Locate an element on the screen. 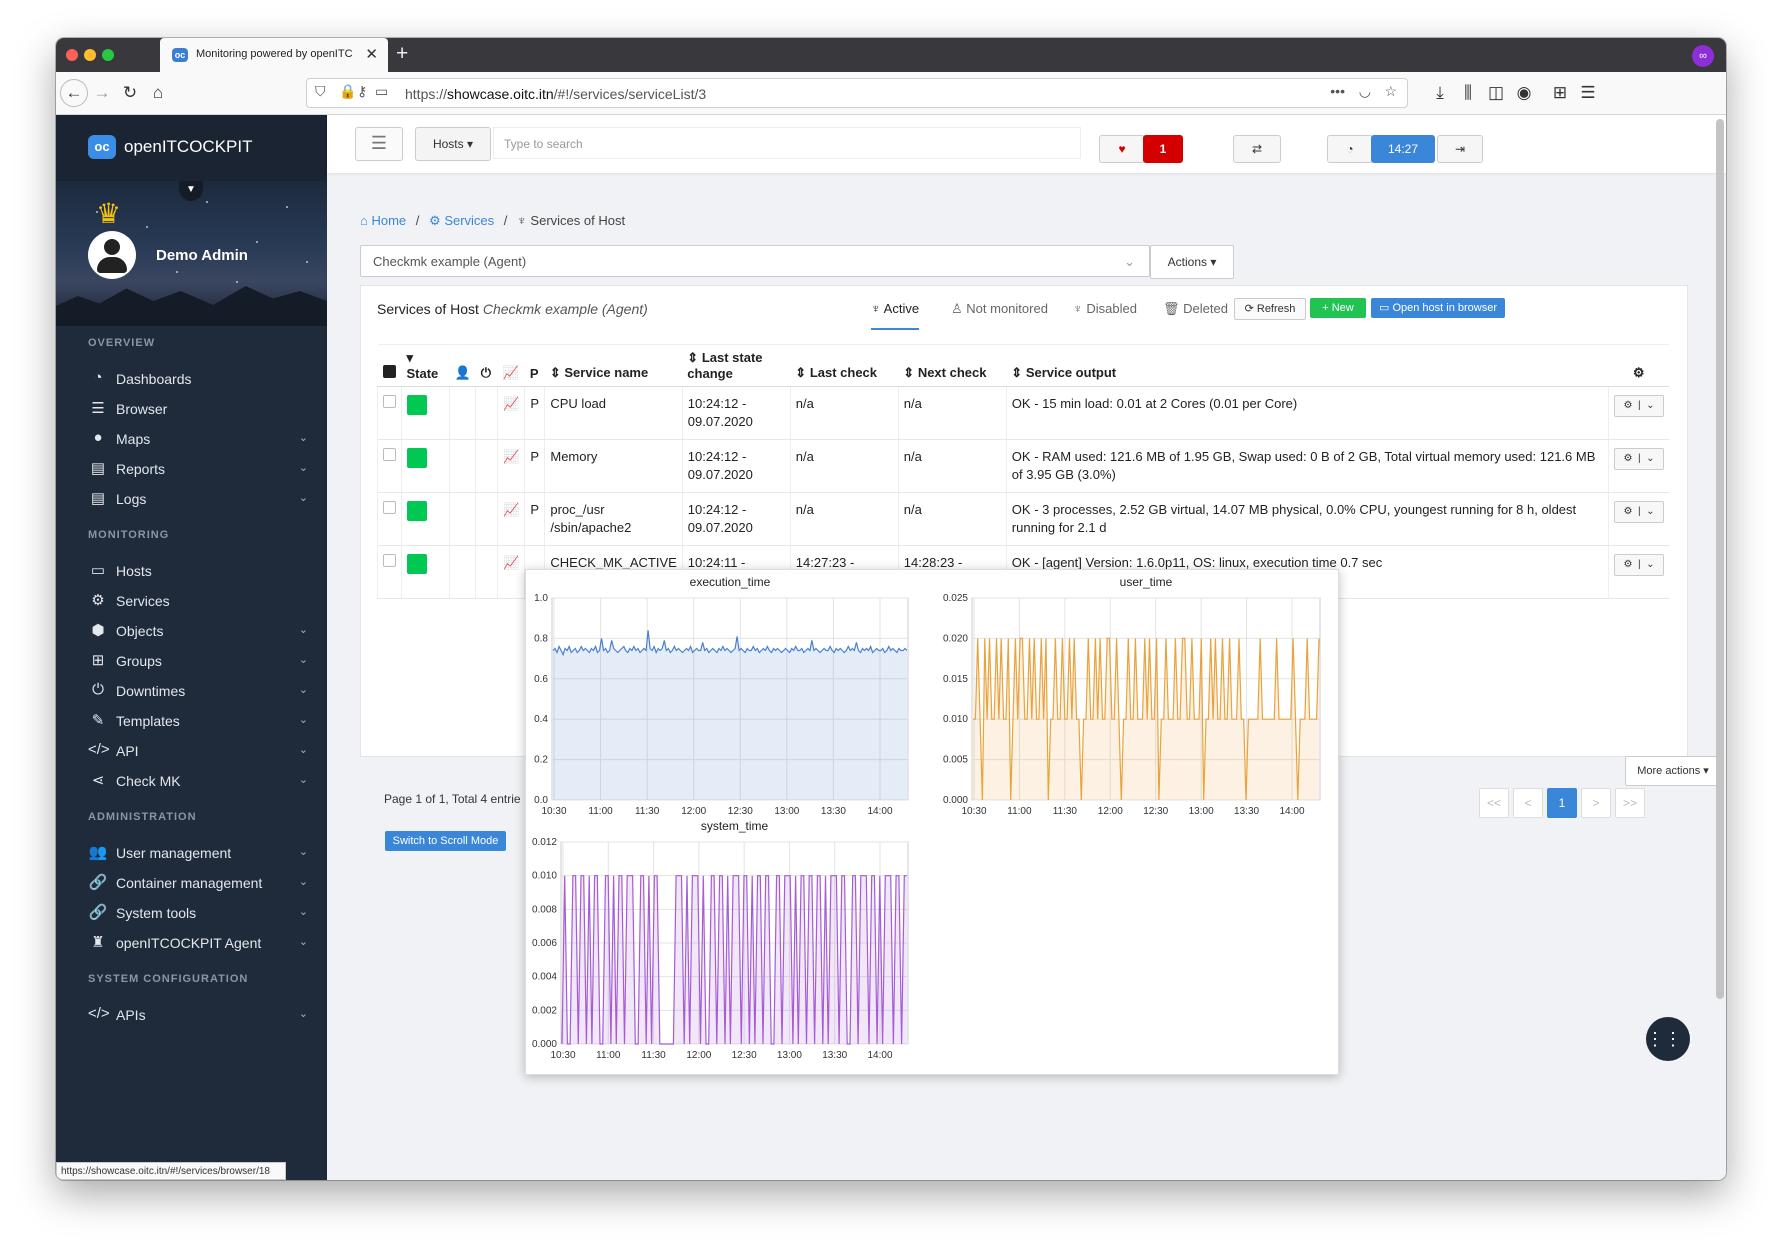 This screenshot has height=1253, width=1781. sidebar-item-api: </> API ⌄ is located at coordinates (198, 752).